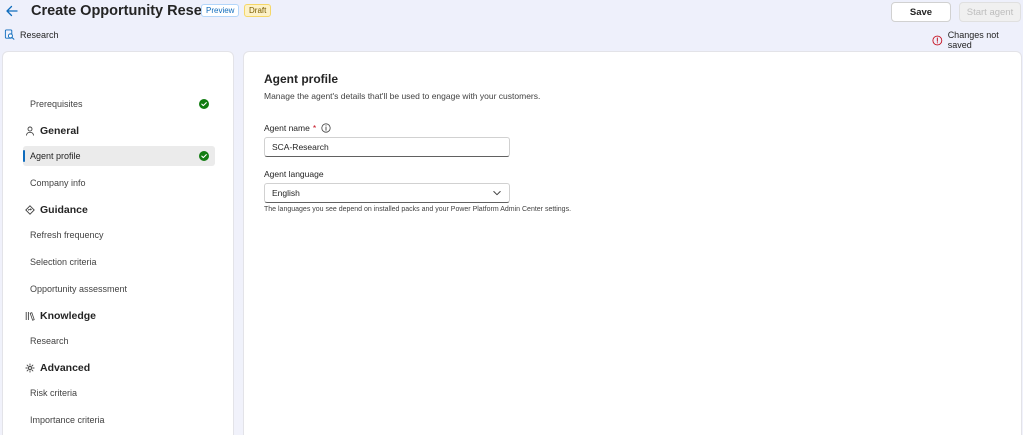 The height and width of the screenshot is (435, 1023). Describe the element at coordinates (63, 262) in the screenshot. I see `sidebar-item-label: Selection criteria` at that location.